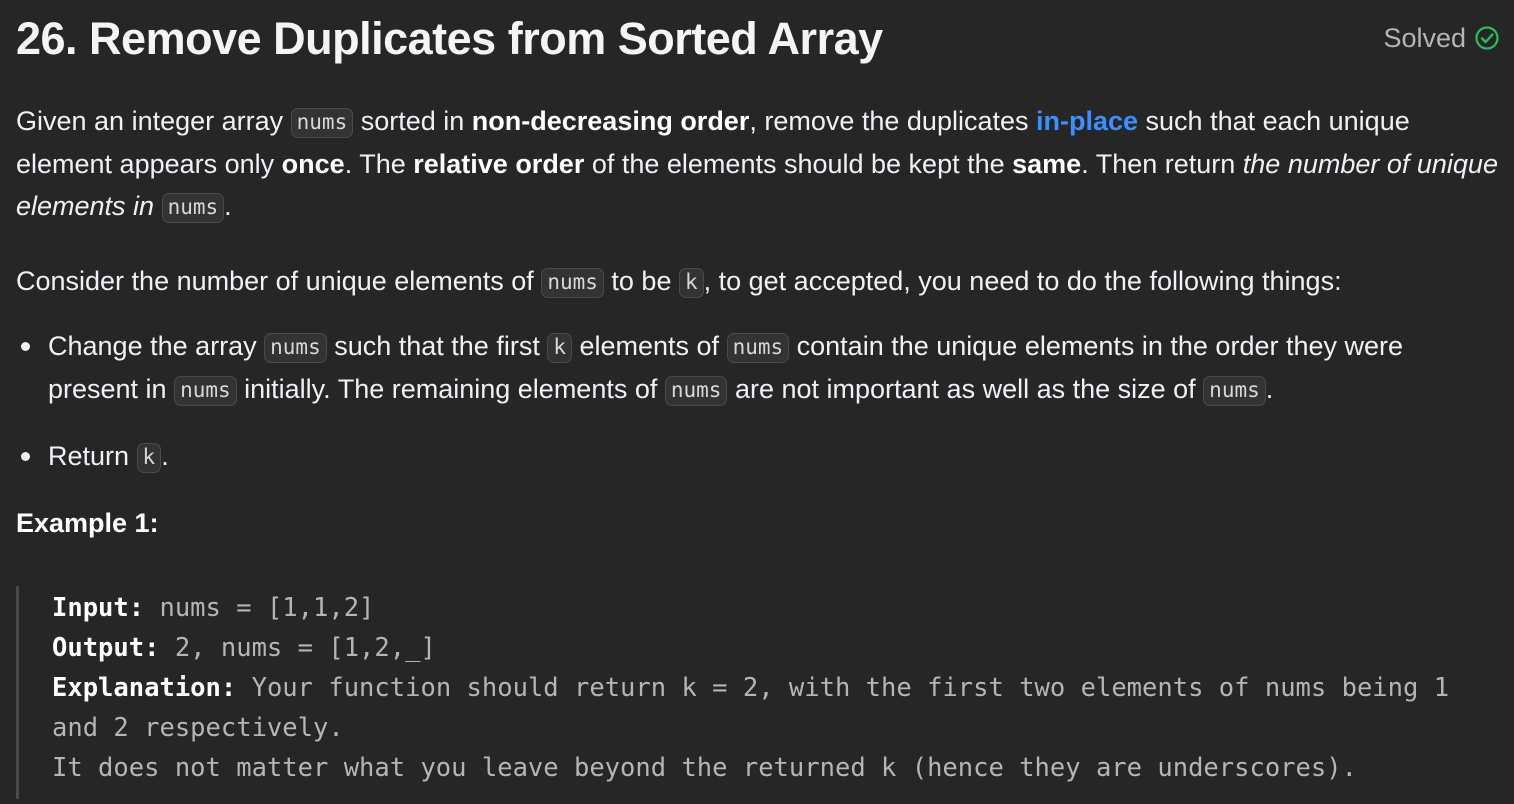  I want to click on problem-title: 26. Remove Duplicates from Sorted Array, so click(449, 38).